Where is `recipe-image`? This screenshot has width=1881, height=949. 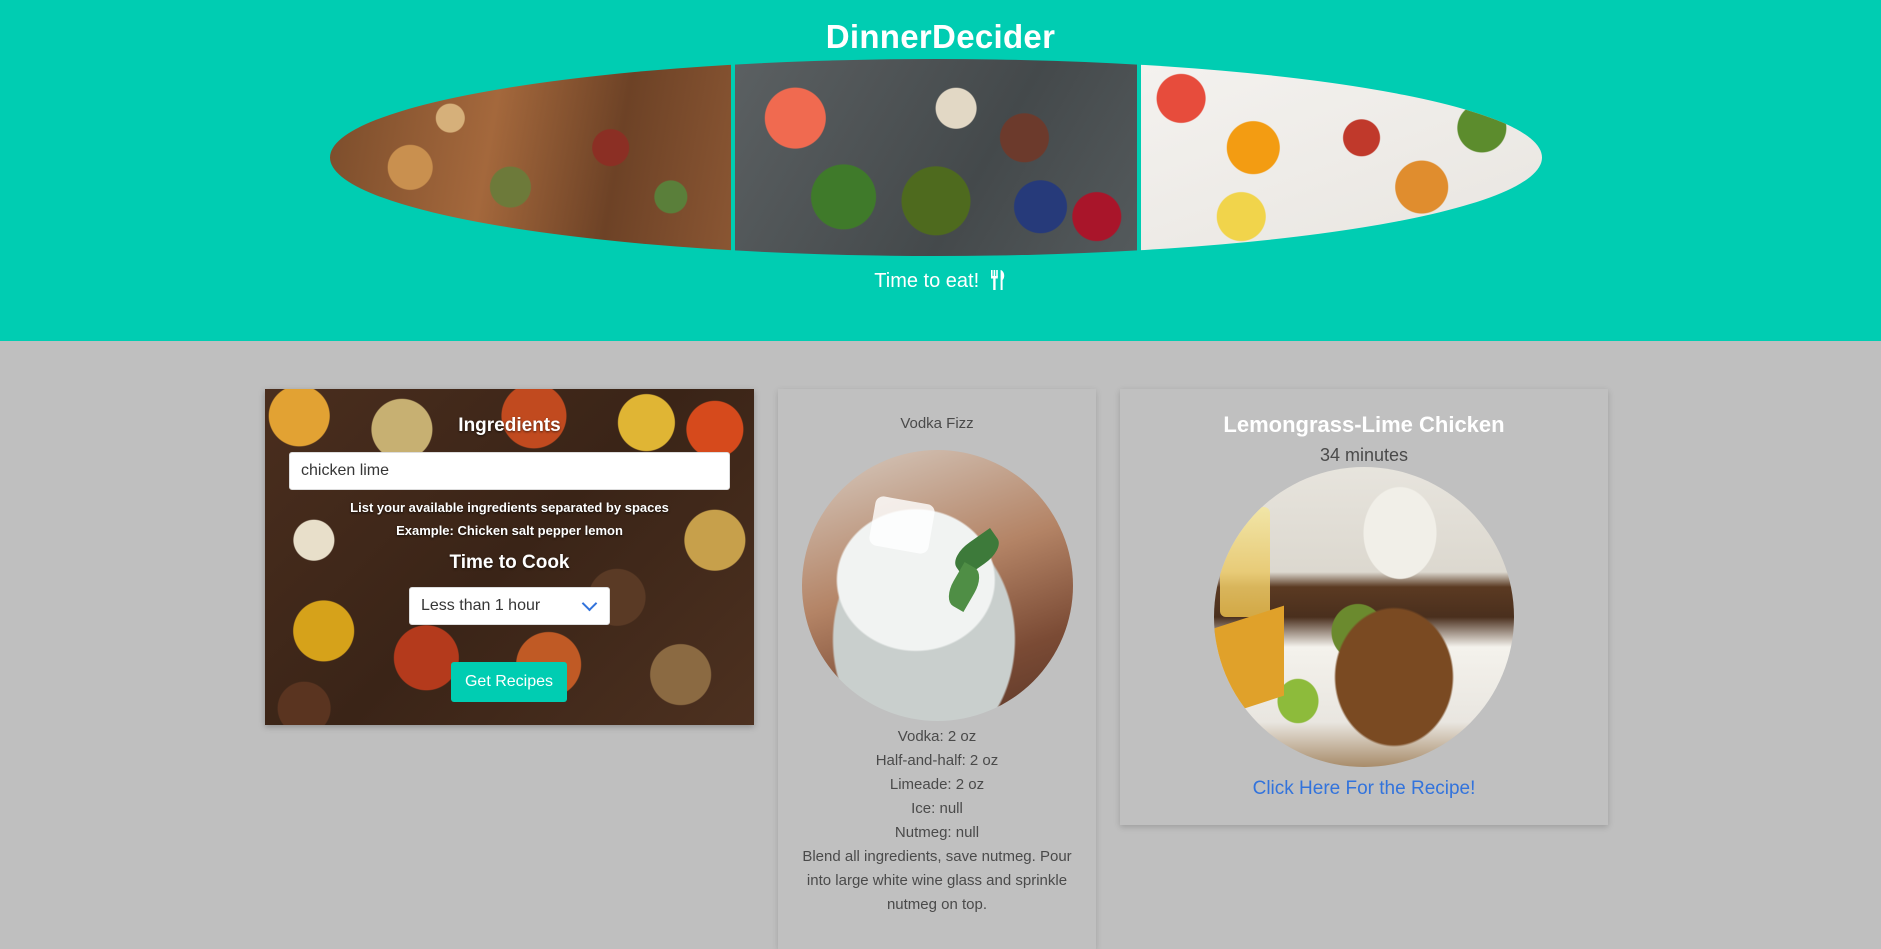
recipe-image is located at coordinates (1364, 617).